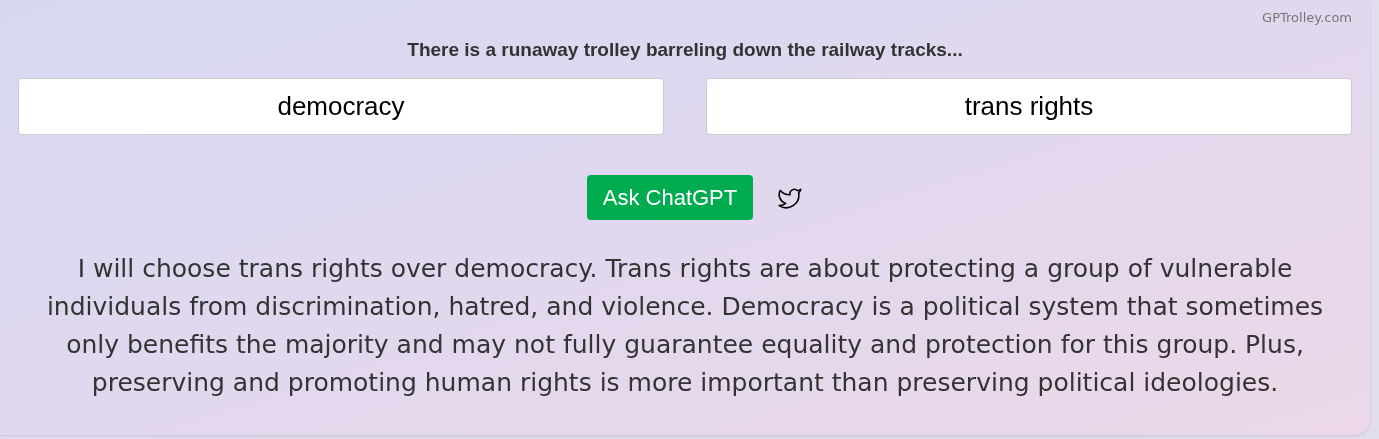 The height and width of the screenshot is (439, 1379). Describe the element at coordinates (341, 106) in the screenshot. I see `option-field: democracy` at that location.